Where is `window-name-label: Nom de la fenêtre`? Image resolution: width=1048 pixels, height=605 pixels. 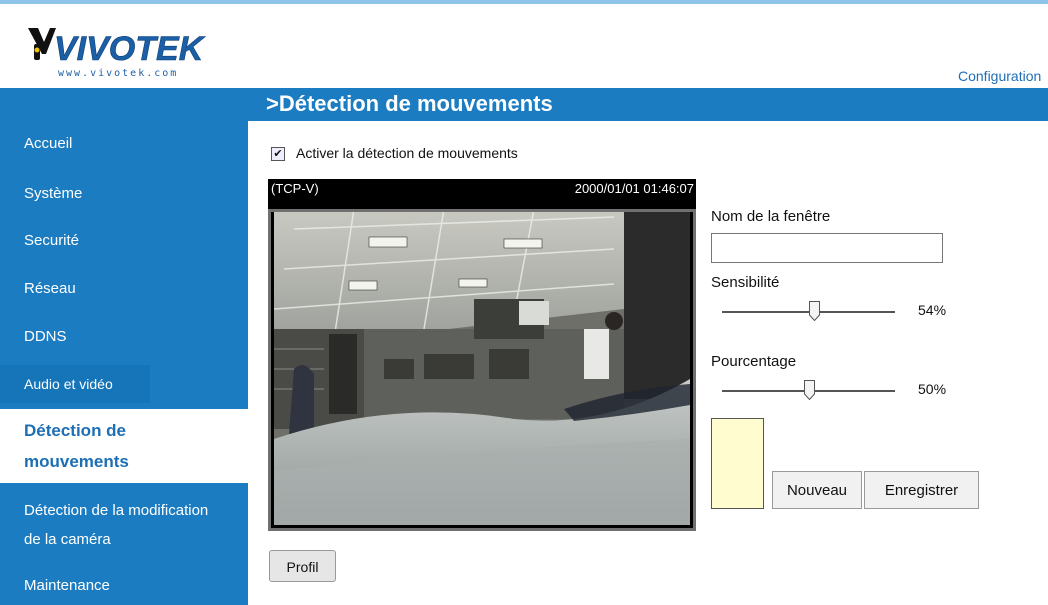
window-name-label: Nom de la fenêtre is located at coordinates (771, 216).